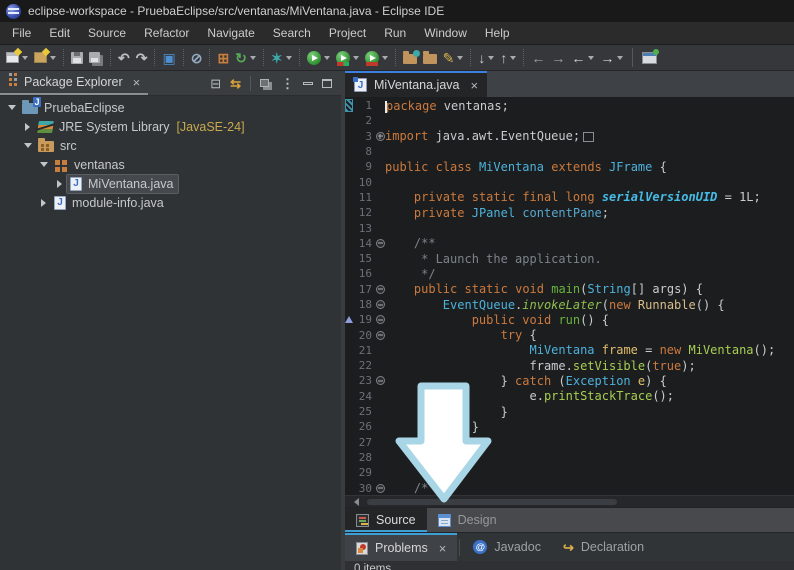 The image size is (794, 570). Describe the element at coordinates (347, 33) in the screenshot. I see `menu-project: Project` at that location.